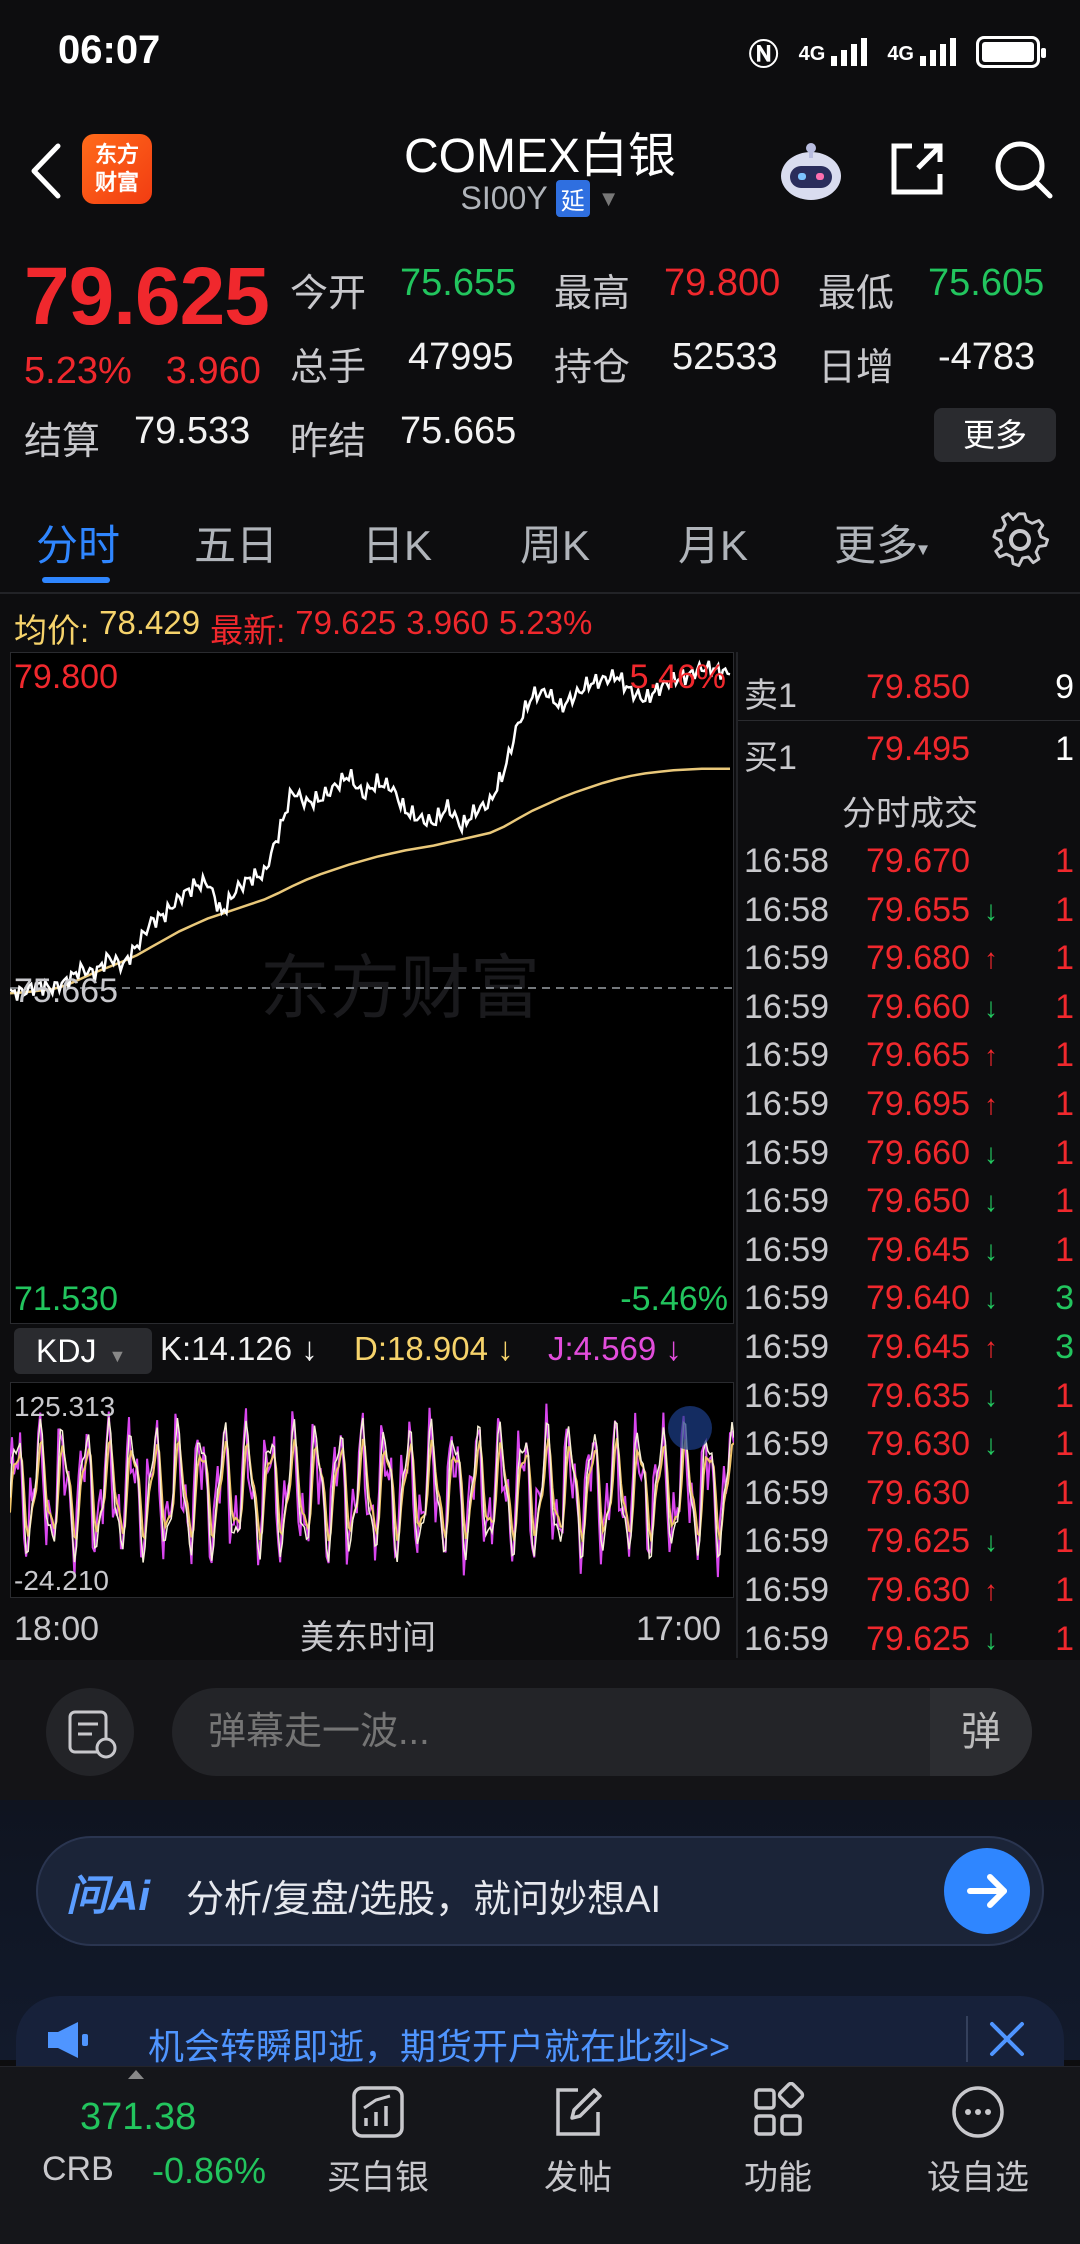  I want to click on nav-add-watchlist: 设自选, so click(978, 2140).